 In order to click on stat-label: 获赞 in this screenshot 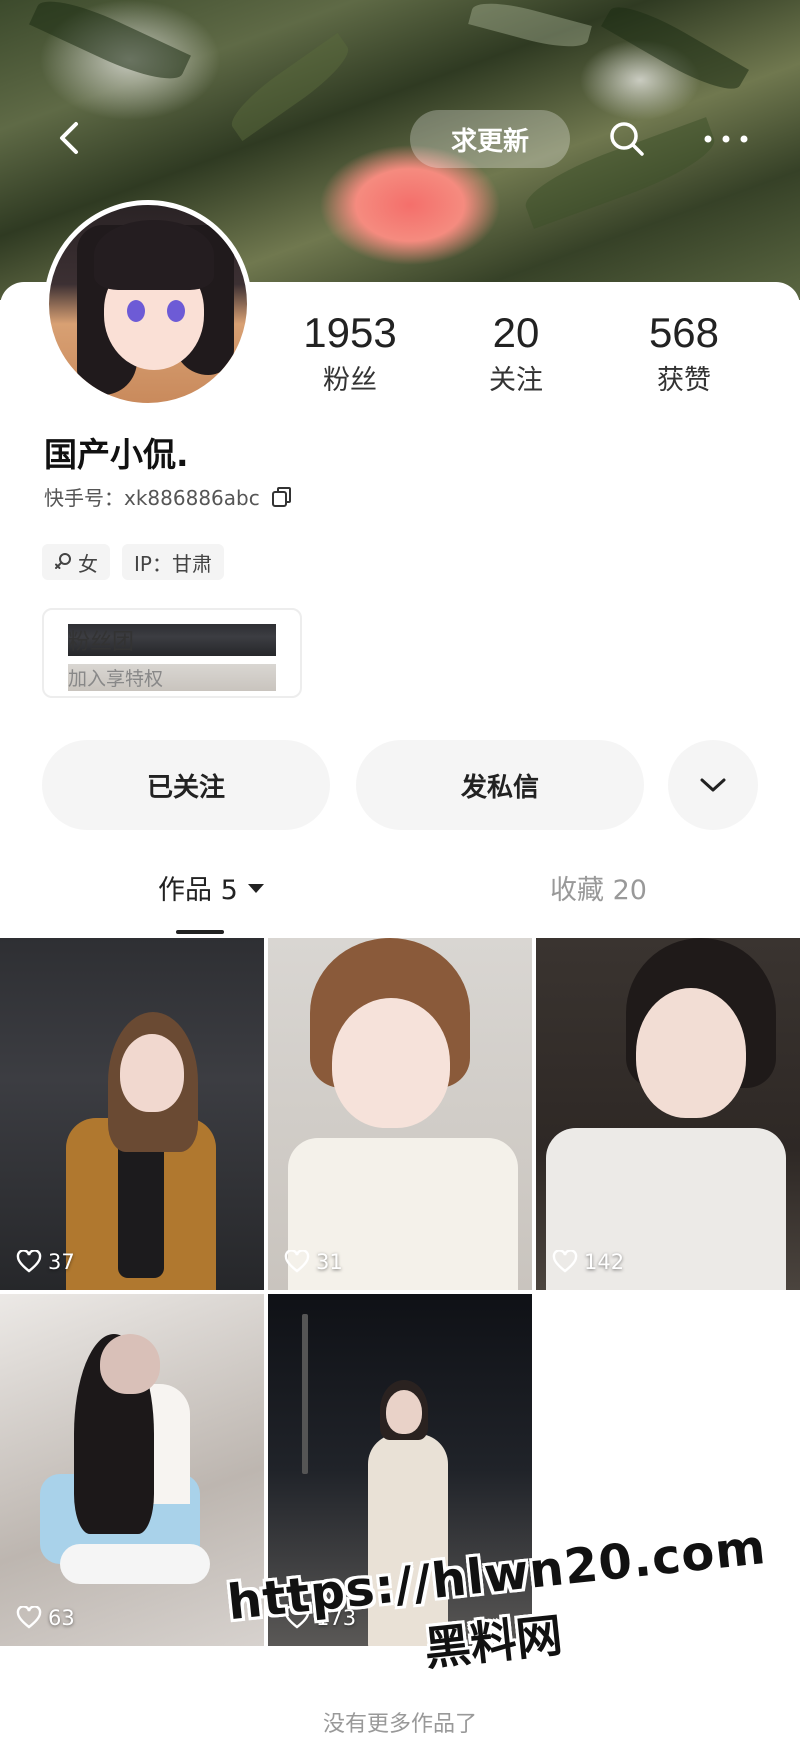, I will do `click(684, 380)`.